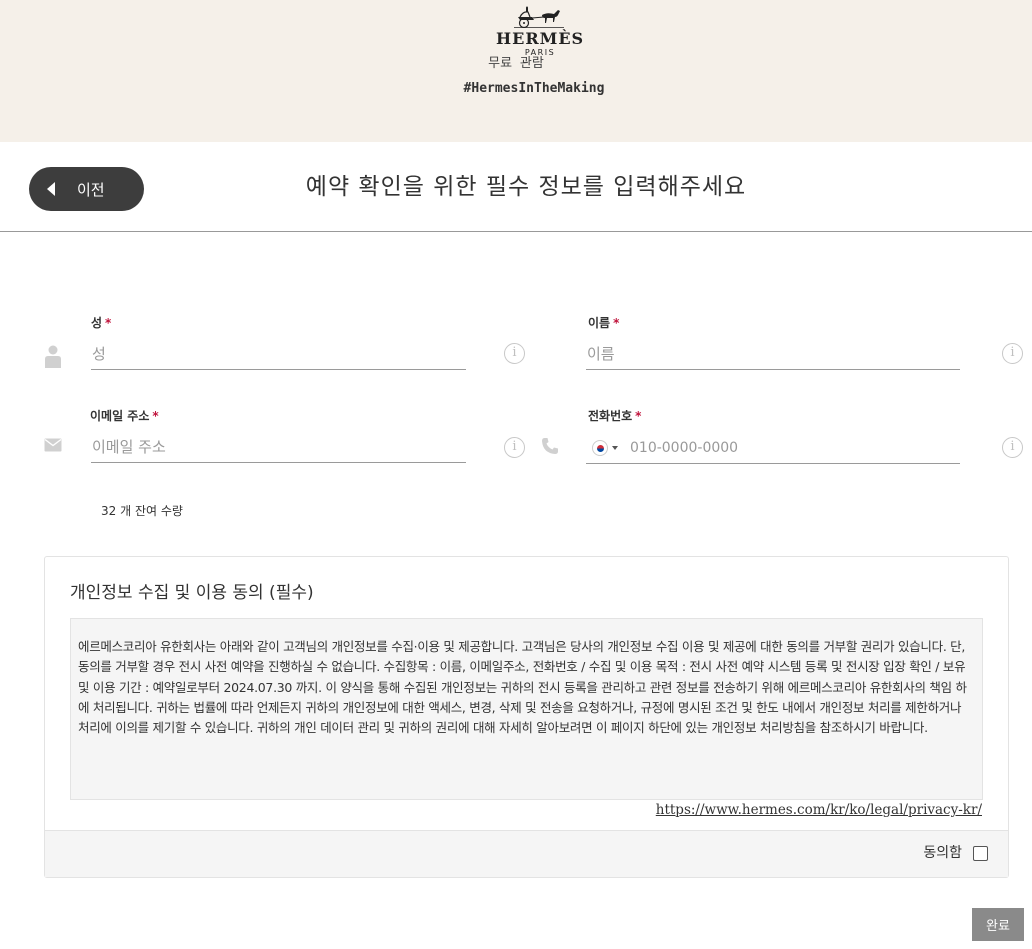  I want to click on first-name-info-icon: i, so click(1012, 353).